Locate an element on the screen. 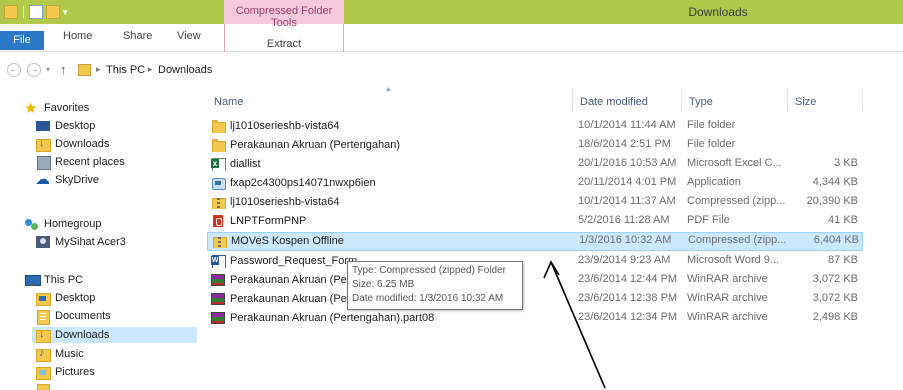 The height and width of the screenshot is (390, 903). nav-favorites: Favorites is located at coordinates (57, 108).